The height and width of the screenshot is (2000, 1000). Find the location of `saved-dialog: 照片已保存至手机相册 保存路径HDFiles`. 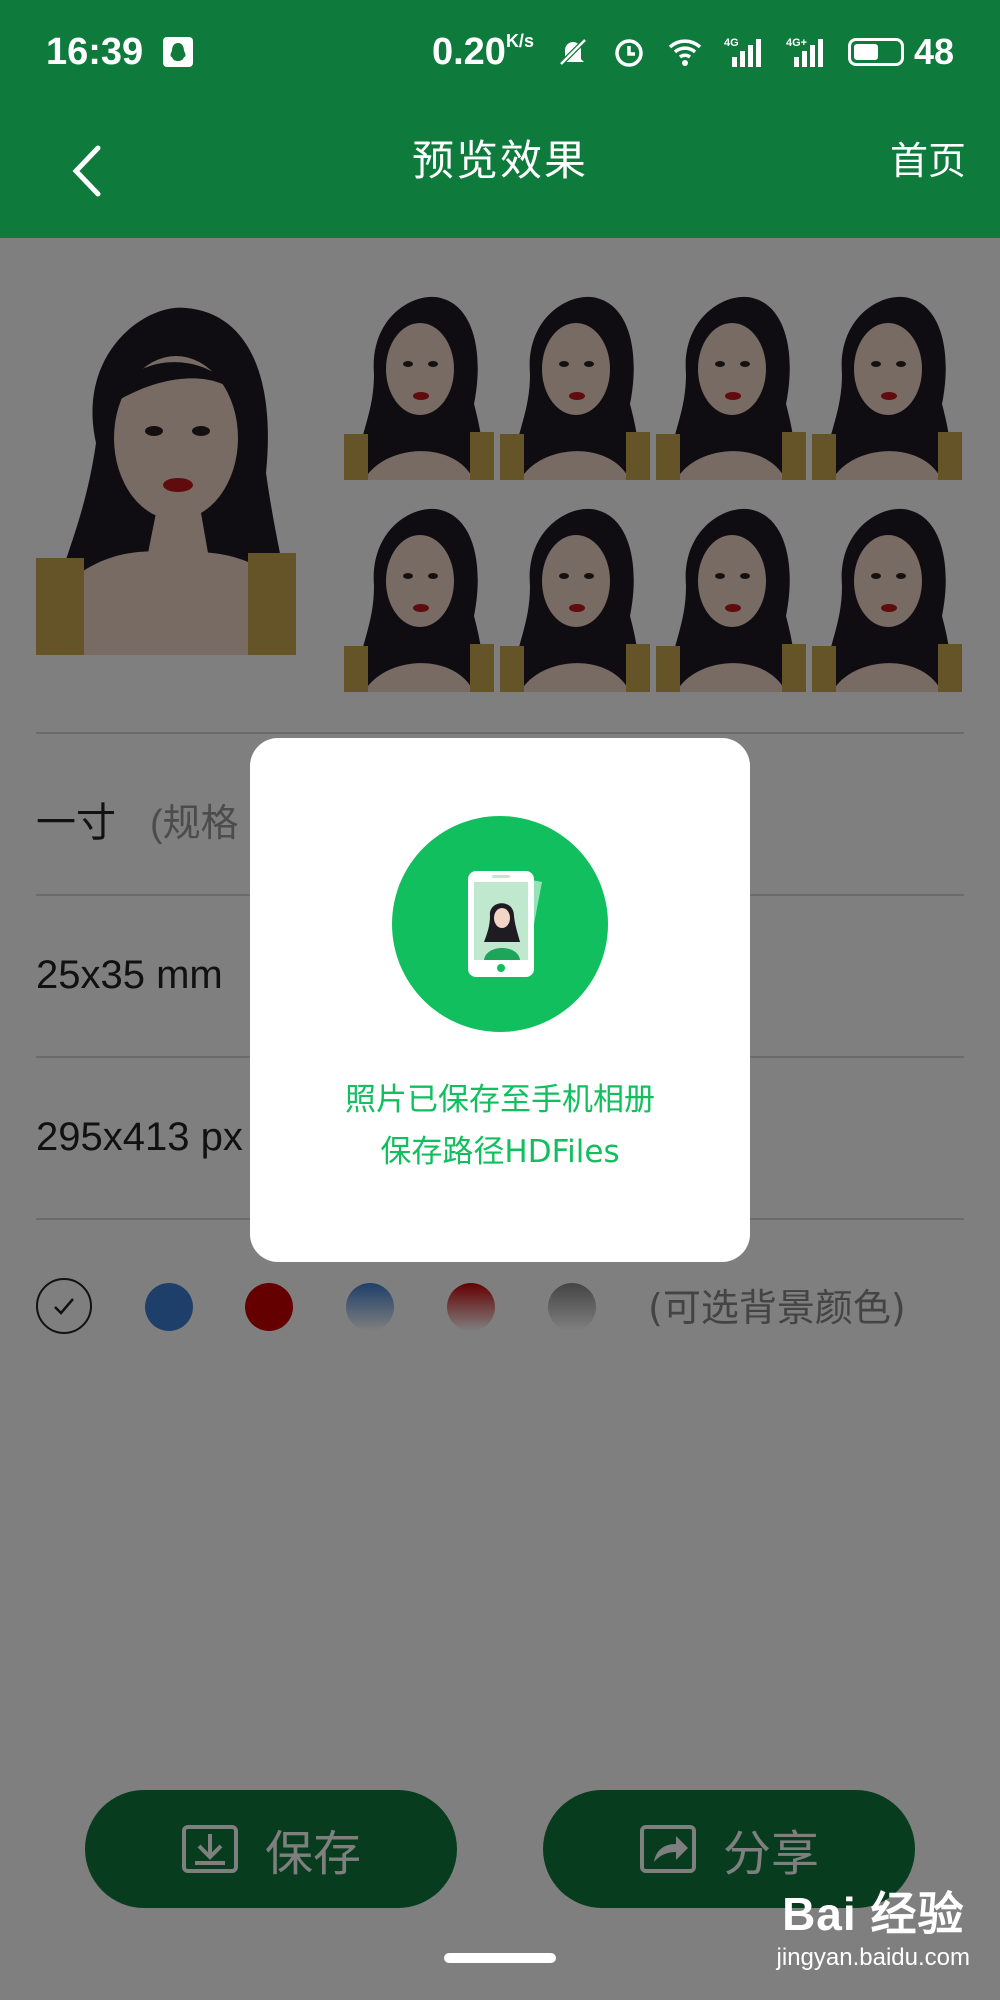

saved-dialog: 照片已保存至手机相册 保存路径HDFiles is located at coordinates (500, 1000).